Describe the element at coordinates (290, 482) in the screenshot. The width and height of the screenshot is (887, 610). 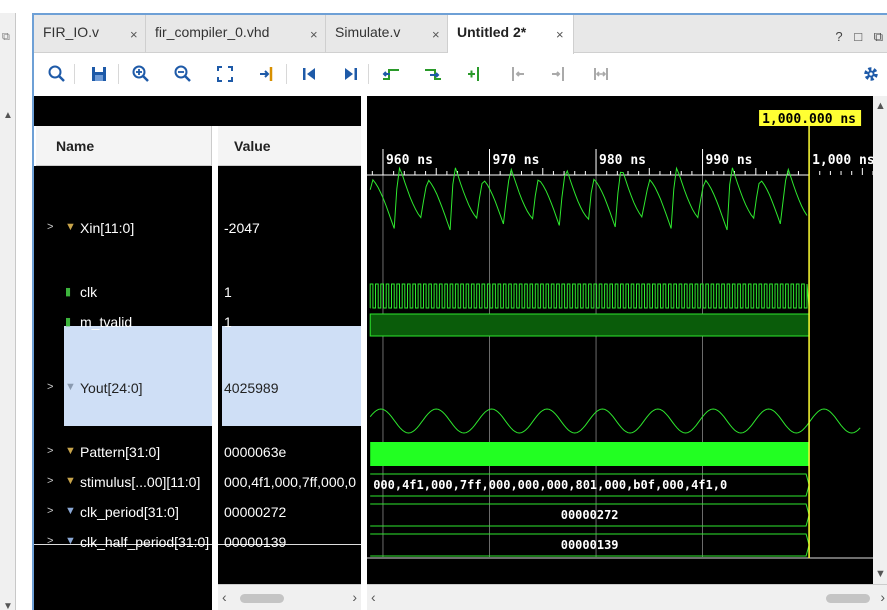
I see `value-stimulus: 000,4f1,000,7ff,000,0` at that location.